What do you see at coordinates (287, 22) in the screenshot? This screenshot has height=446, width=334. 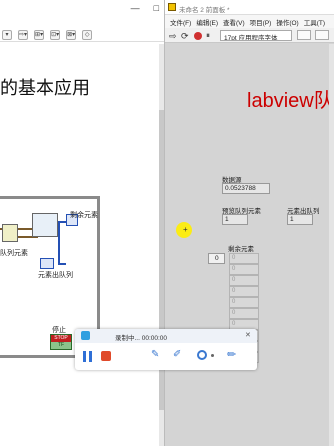 I see `menu-operate: 操作(O)` at bounding box center [287, 22].